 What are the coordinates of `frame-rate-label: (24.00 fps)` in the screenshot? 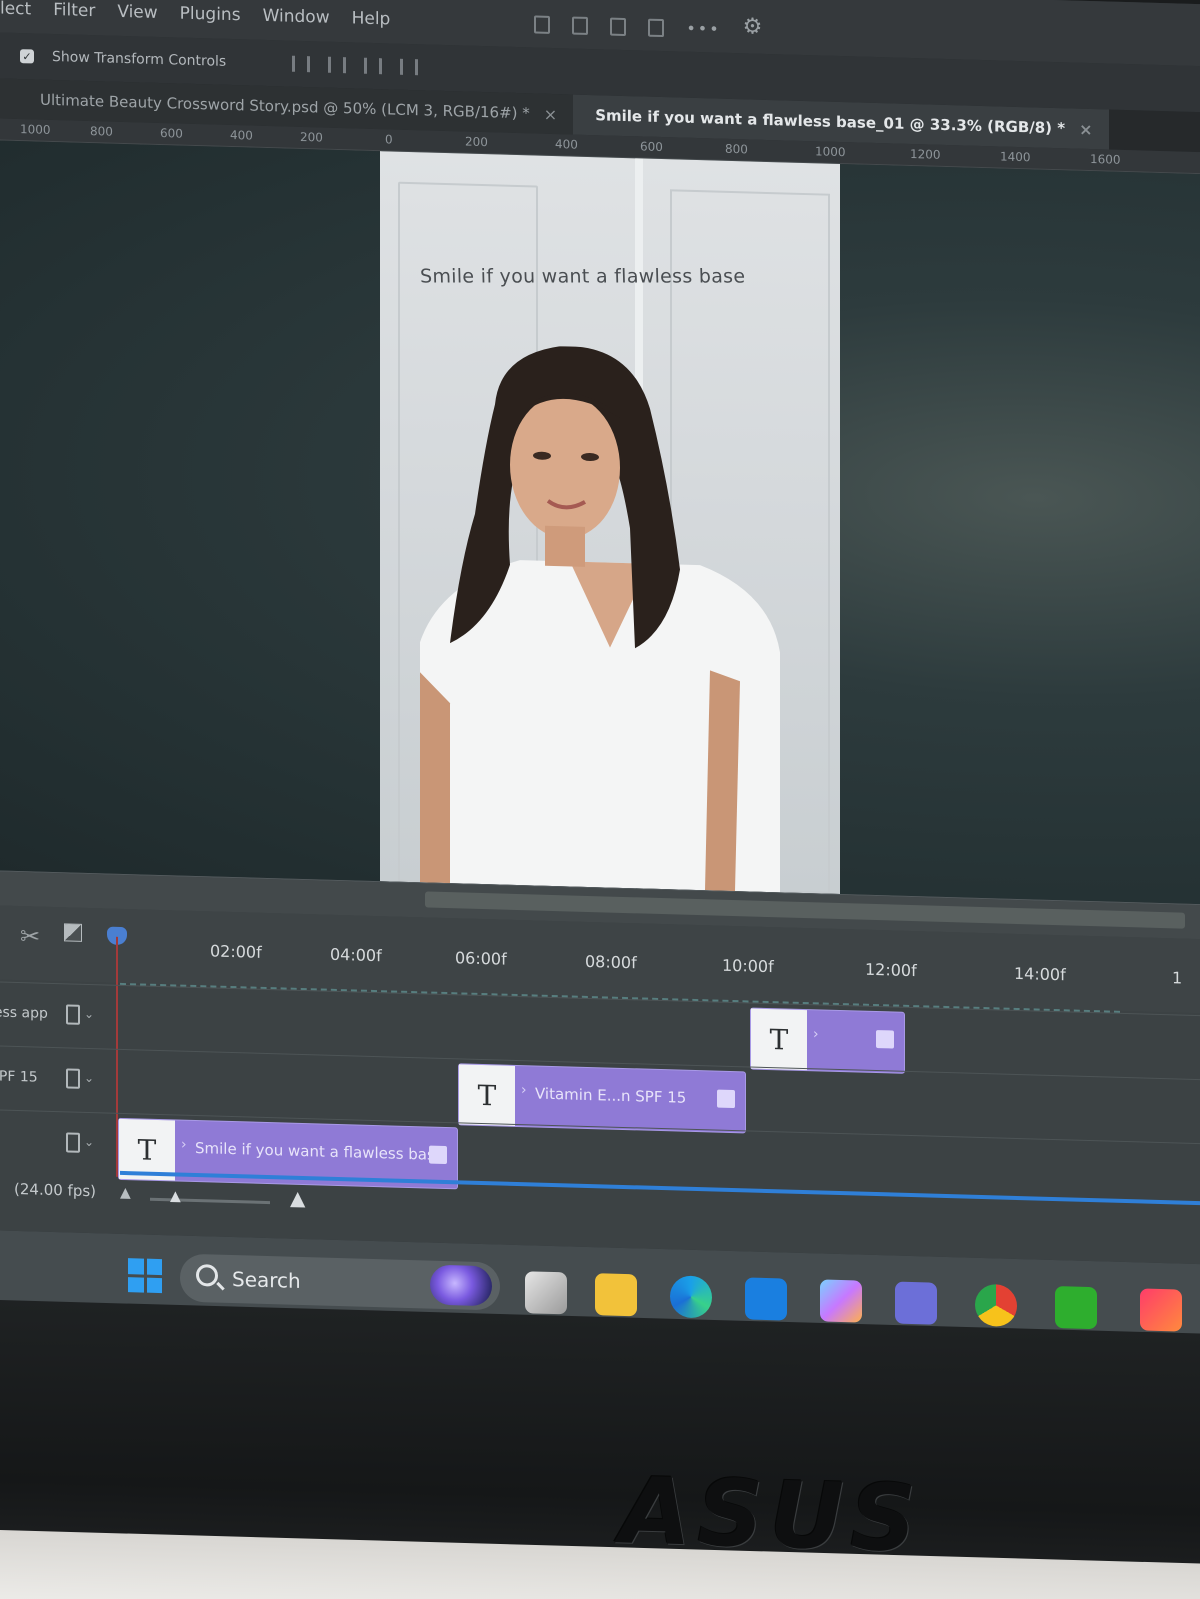 It's located at (55, 1190).